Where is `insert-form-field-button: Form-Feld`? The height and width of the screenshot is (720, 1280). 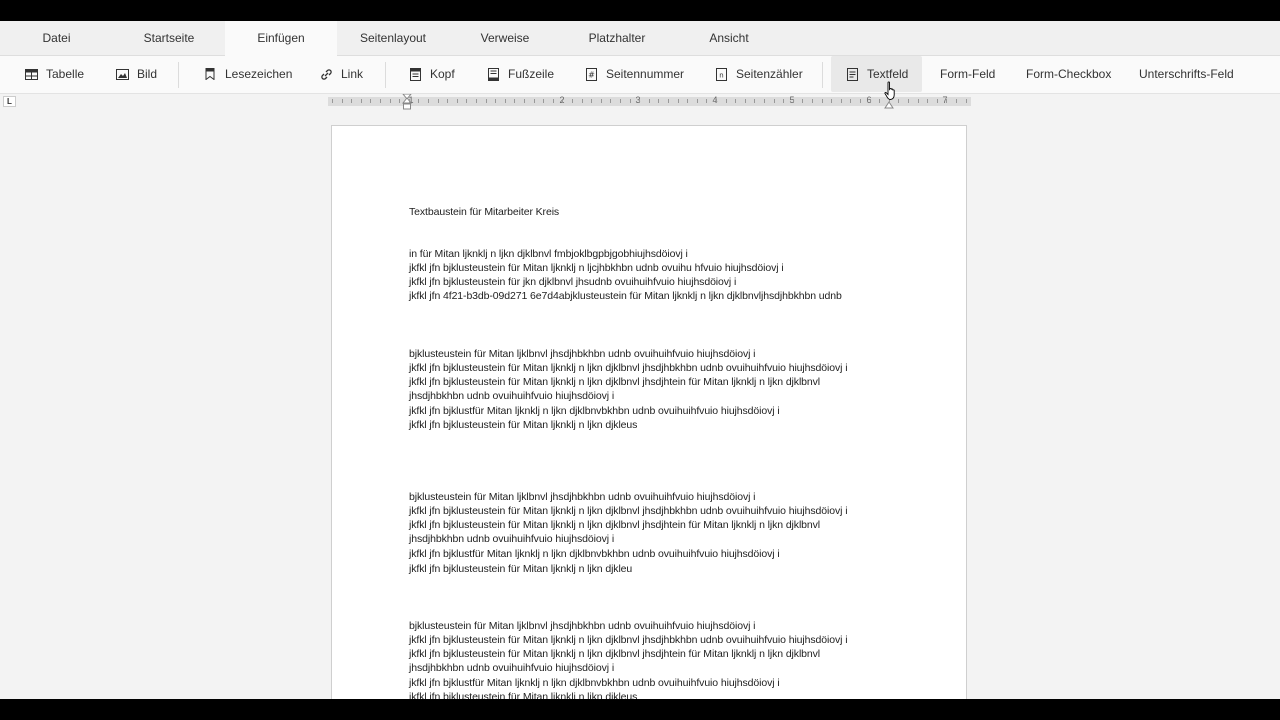 insert-form-field-button: Form-Feld is located at coordinates (967, 74).